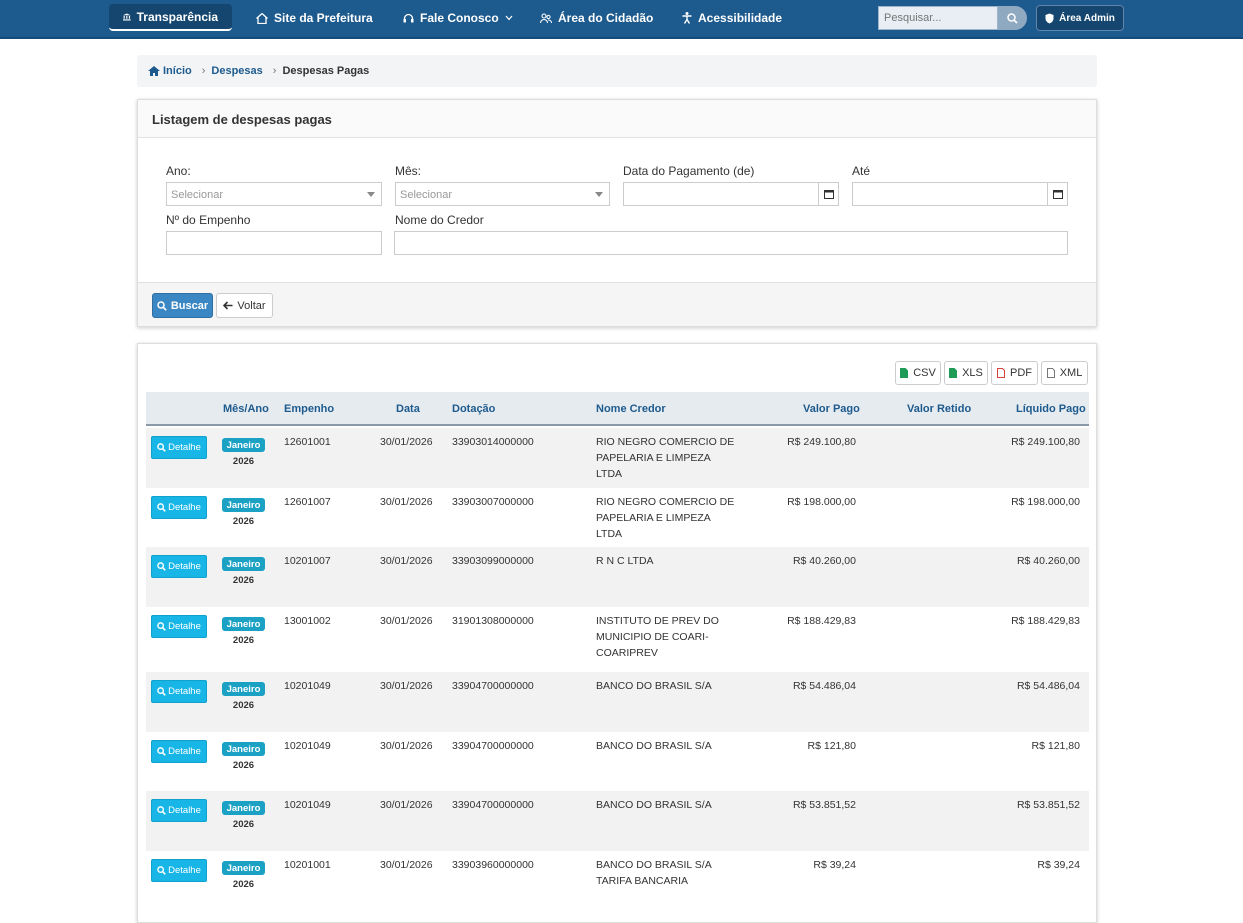 This screenshot has width=1243, height=923. I want to click on th-dotacao: Dotação, so click(473, 409).